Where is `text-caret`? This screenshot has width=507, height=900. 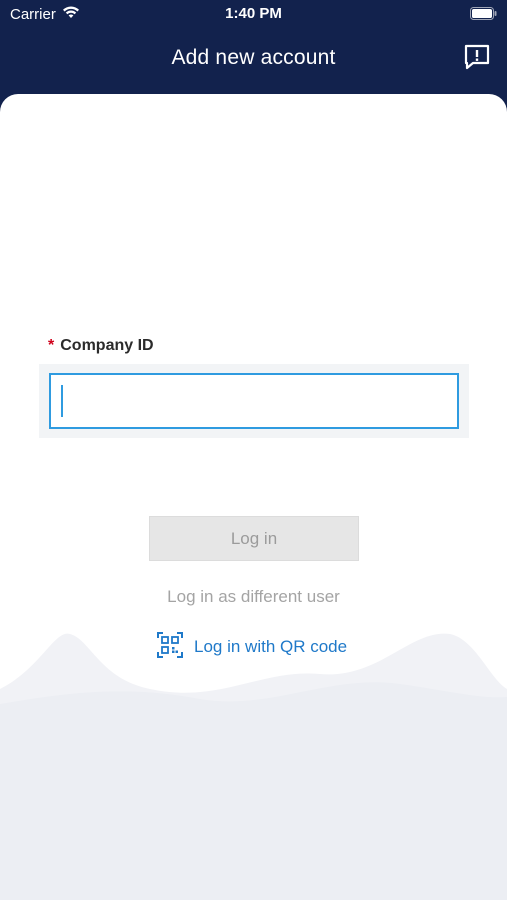
text-caret is located at coordinates (62, 401).